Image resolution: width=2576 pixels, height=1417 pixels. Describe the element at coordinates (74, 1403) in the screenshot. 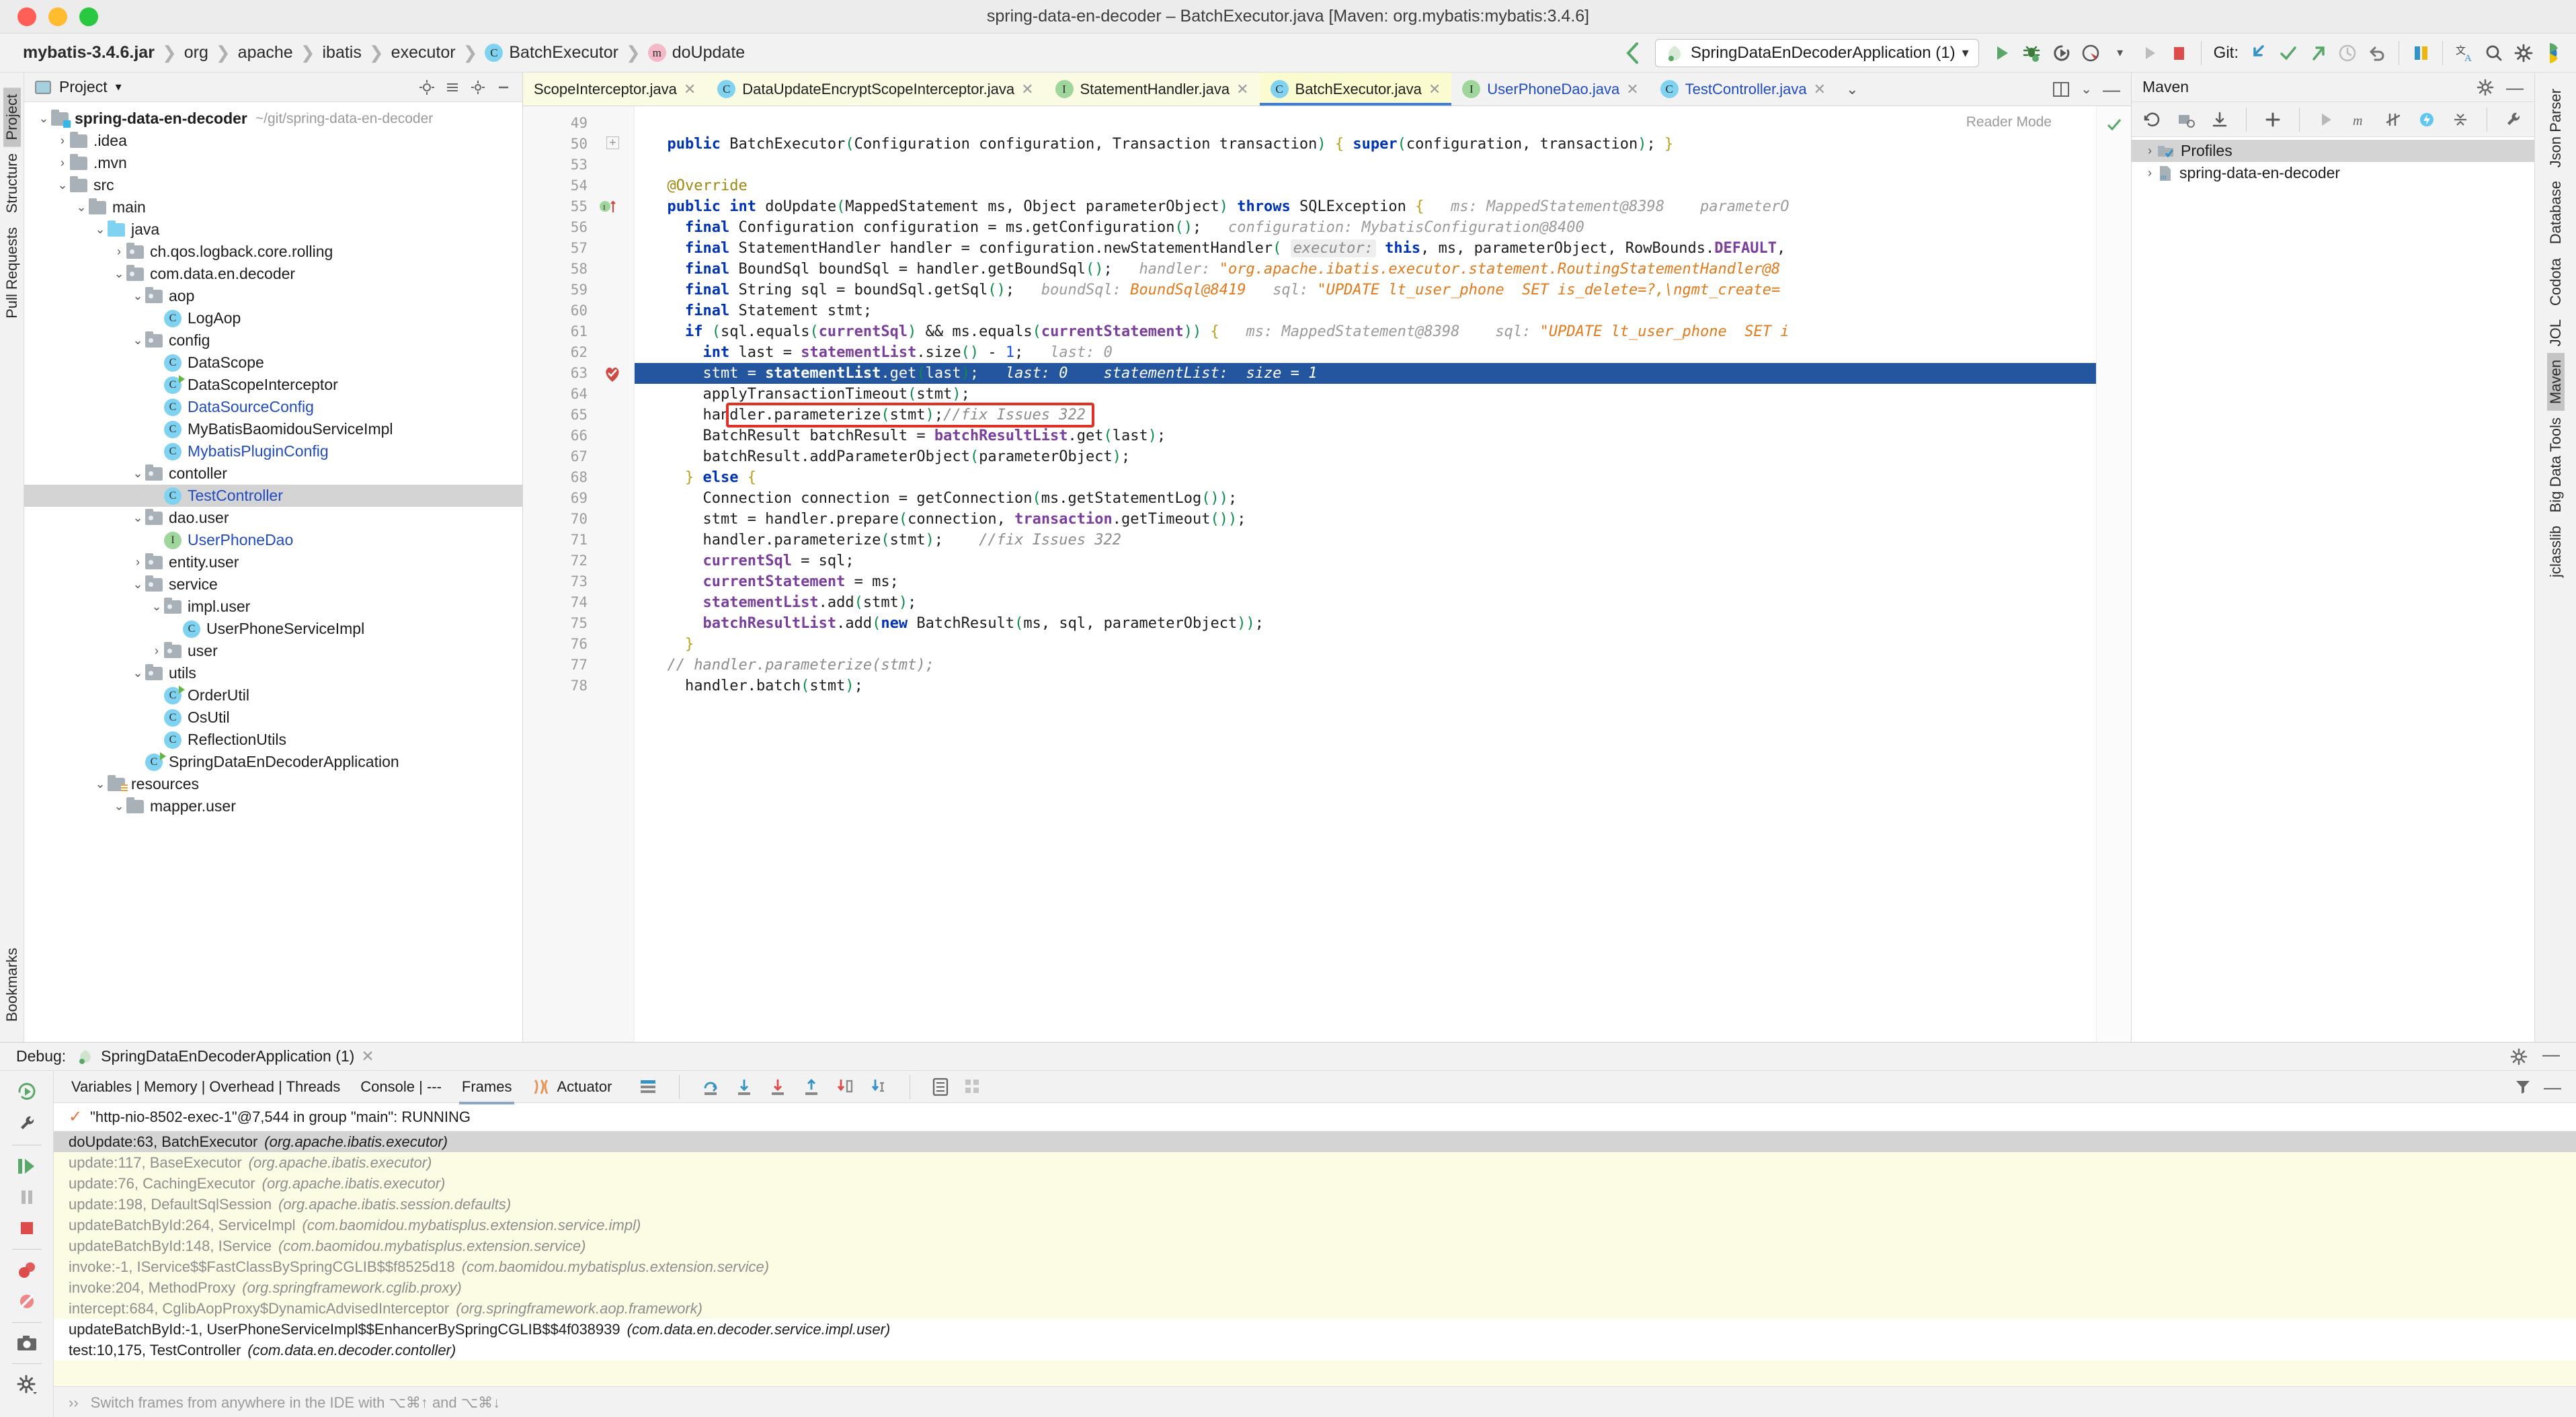

I see `expand-icon: ››` at that location.